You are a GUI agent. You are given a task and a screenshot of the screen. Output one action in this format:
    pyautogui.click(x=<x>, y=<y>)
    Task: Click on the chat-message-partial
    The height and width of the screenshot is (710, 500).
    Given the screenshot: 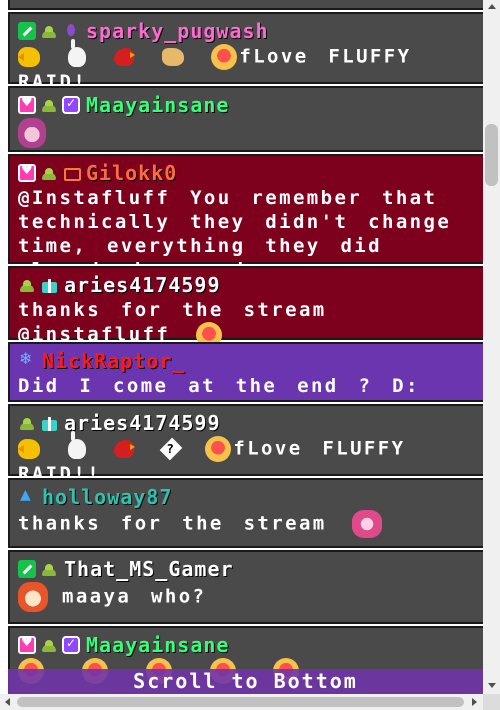 What is the action you would take?
    pyautogui.click(x=245, y=5)
    